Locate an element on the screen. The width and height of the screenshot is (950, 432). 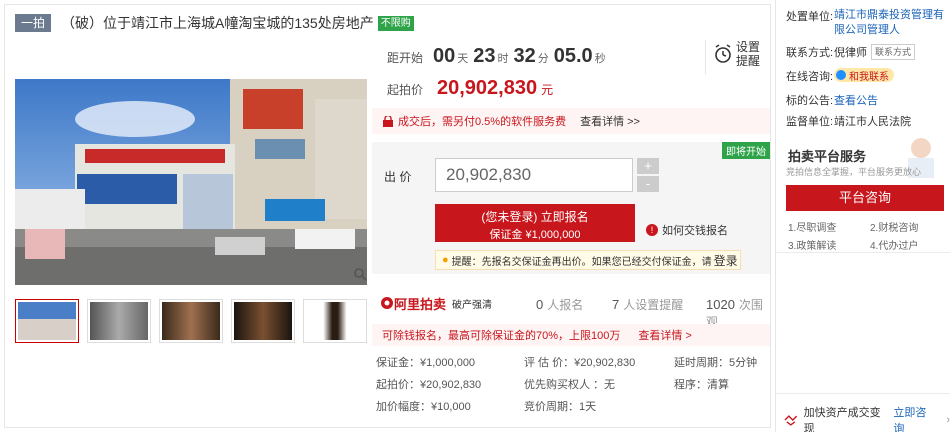
contact-row: 联系方式: 倪律师 联系方式 is located at coordinates (851, 52).